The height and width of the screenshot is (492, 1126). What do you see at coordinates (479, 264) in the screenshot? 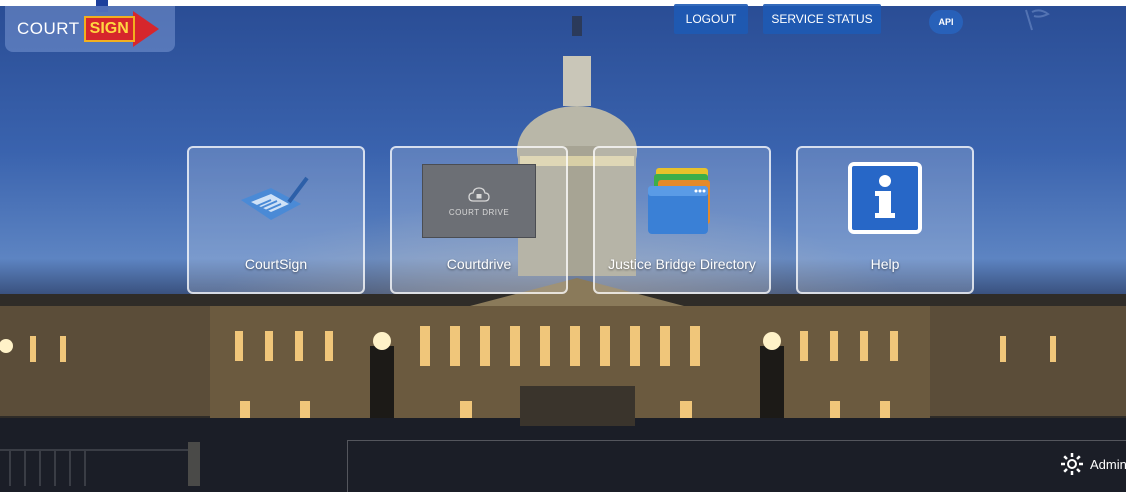
I see `tile-courtdrive-label: Courtdrive` at bounding box center [479, 264].